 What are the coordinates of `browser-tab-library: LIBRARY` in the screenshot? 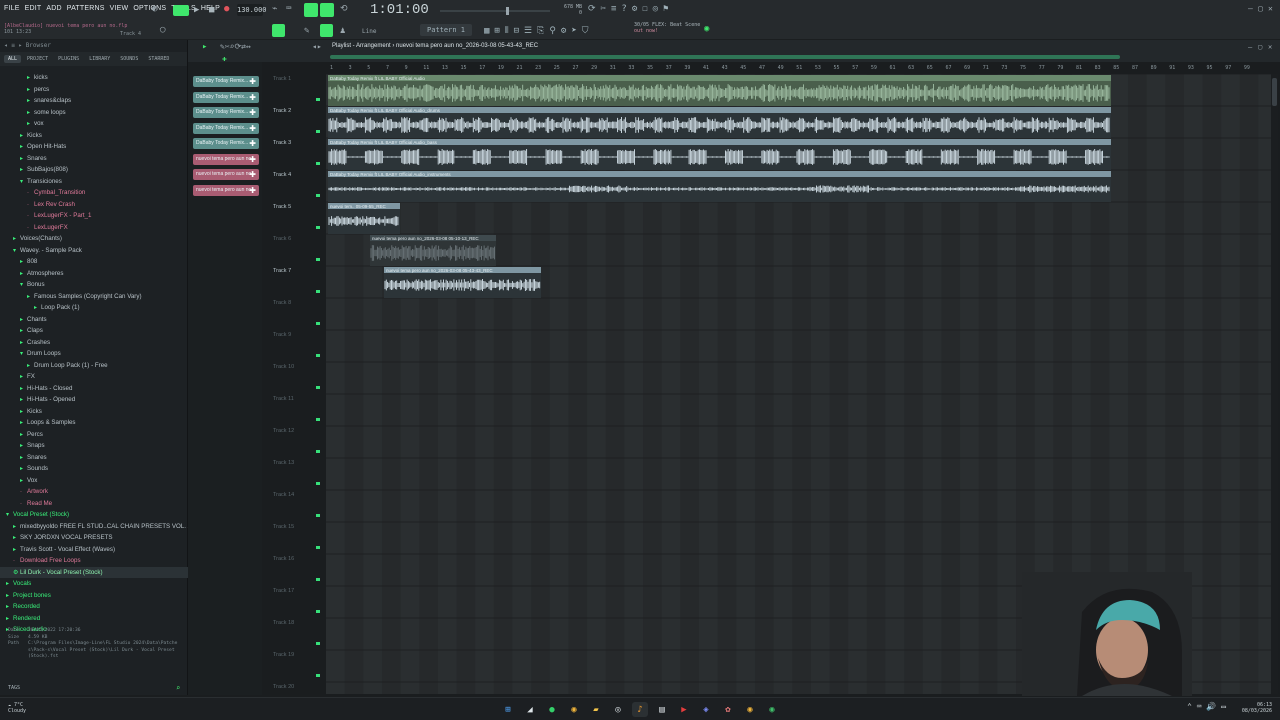 It's located at (99, 59).